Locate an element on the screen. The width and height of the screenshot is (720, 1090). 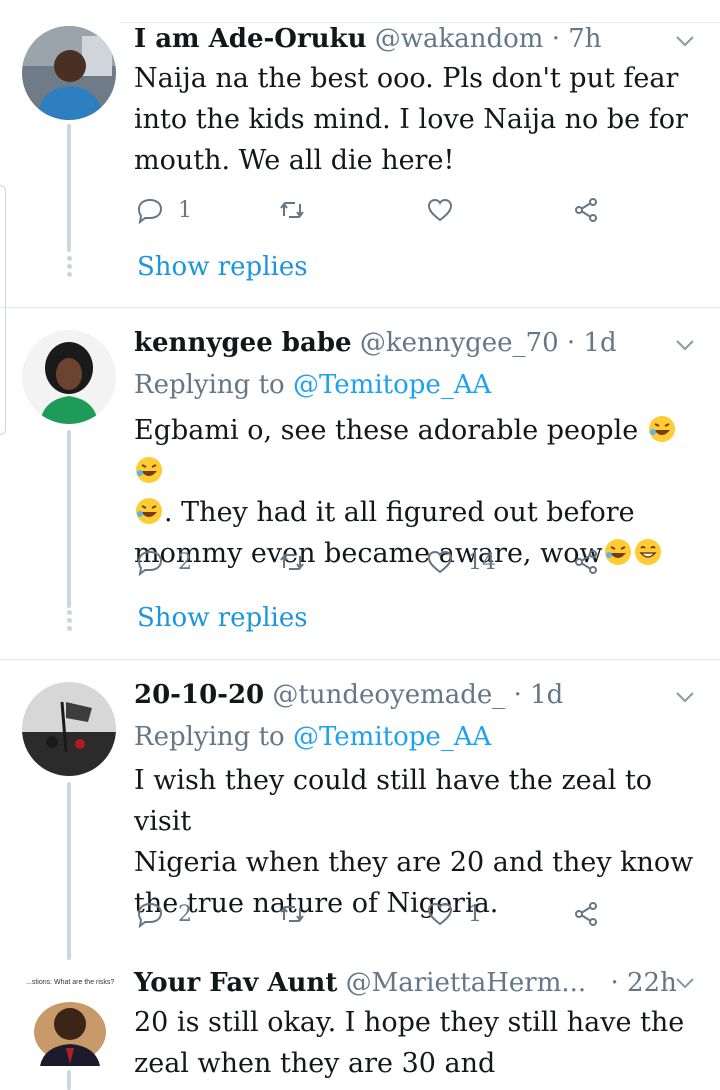
display-name: kennygee babe is located at coordinates (243, 343).